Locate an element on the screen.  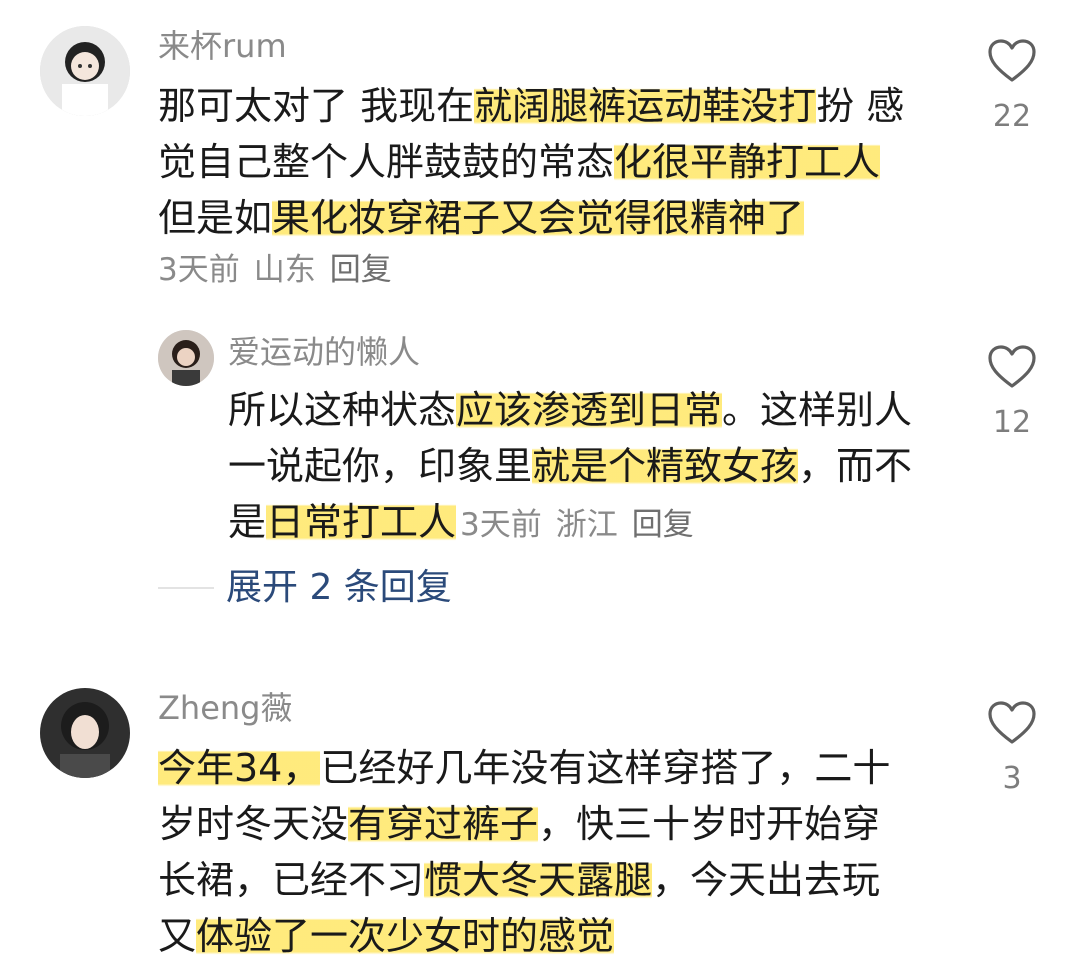
comment-meta: 3天前 浙江 回复 is located at coordinates (584, 525).